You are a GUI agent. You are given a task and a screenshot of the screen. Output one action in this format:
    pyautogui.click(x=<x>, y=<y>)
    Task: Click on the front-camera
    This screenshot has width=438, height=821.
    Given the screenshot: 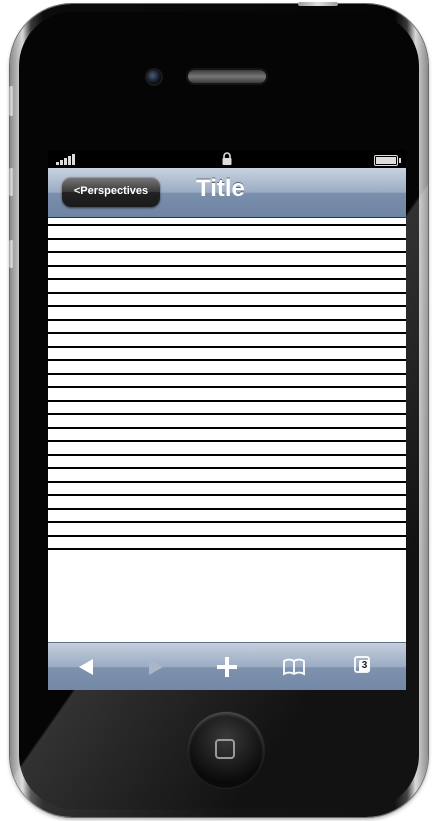 What is the action you would take?
    pyautogui.click(x=154, y=77)
    